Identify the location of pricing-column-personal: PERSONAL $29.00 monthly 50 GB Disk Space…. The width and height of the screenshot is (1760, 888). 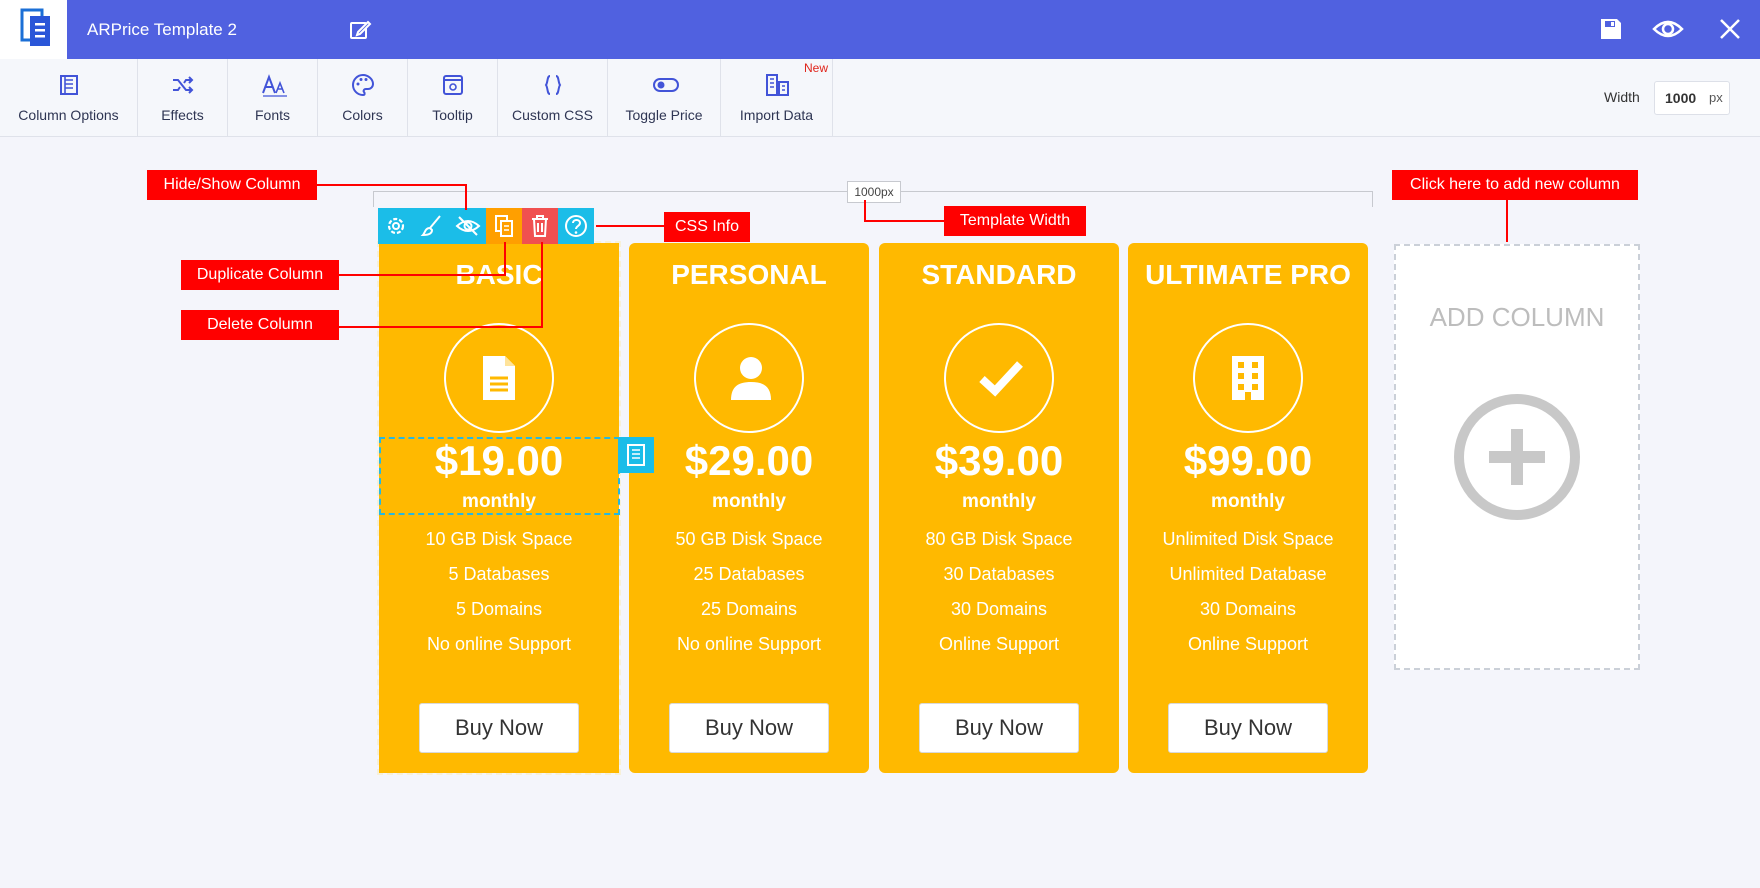
(749, 508).